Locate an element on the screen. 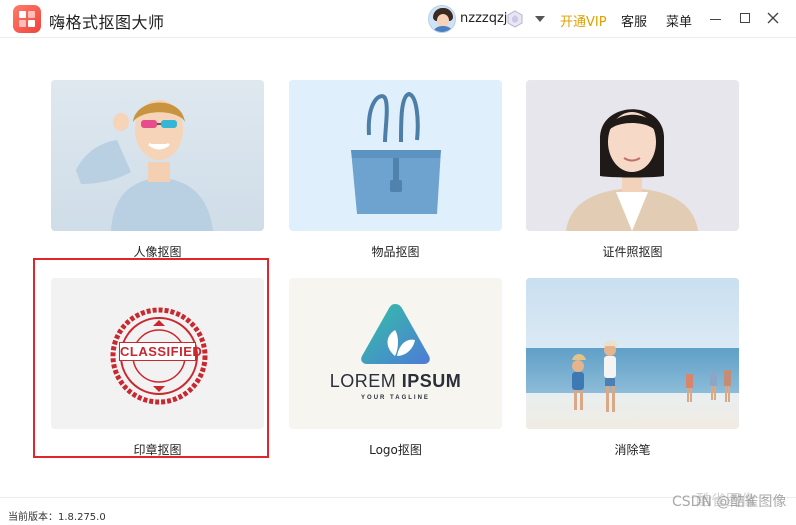 This screenshot has height=525, width=796. watermark: CSDN @酷雀图像 is located at coordinates (729, 502).